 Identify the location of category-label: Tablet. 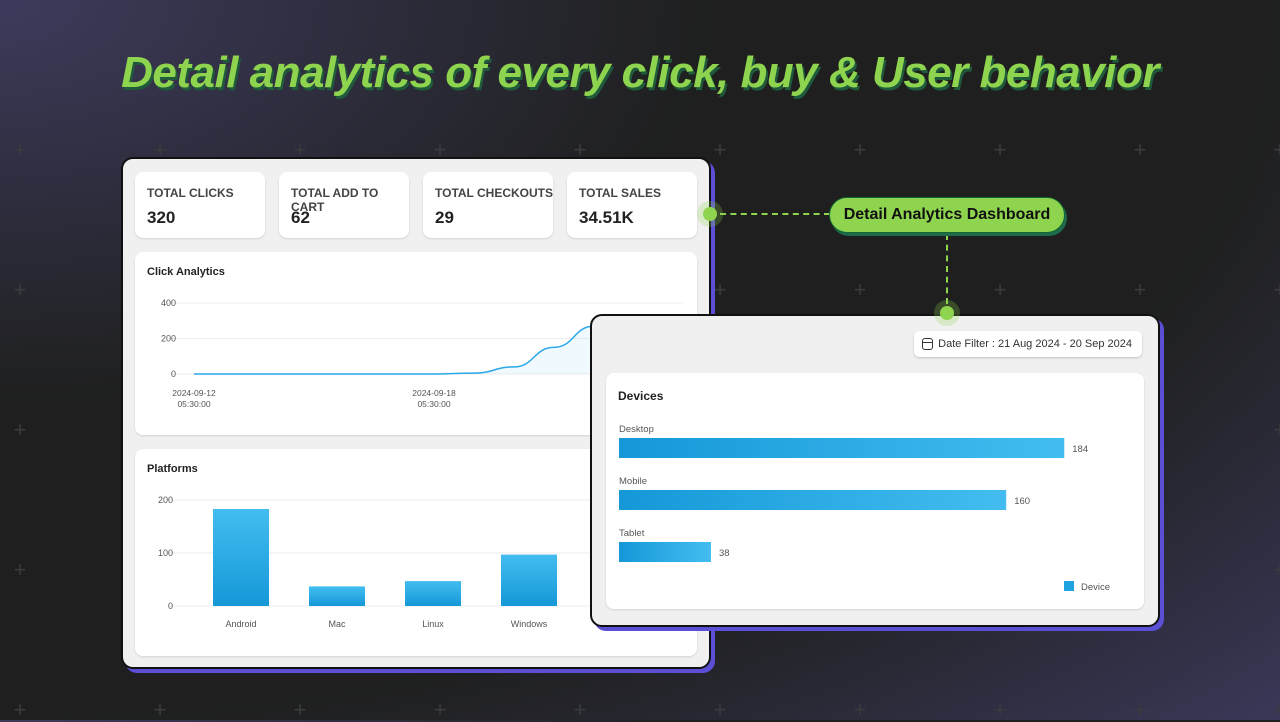
(632, 533).